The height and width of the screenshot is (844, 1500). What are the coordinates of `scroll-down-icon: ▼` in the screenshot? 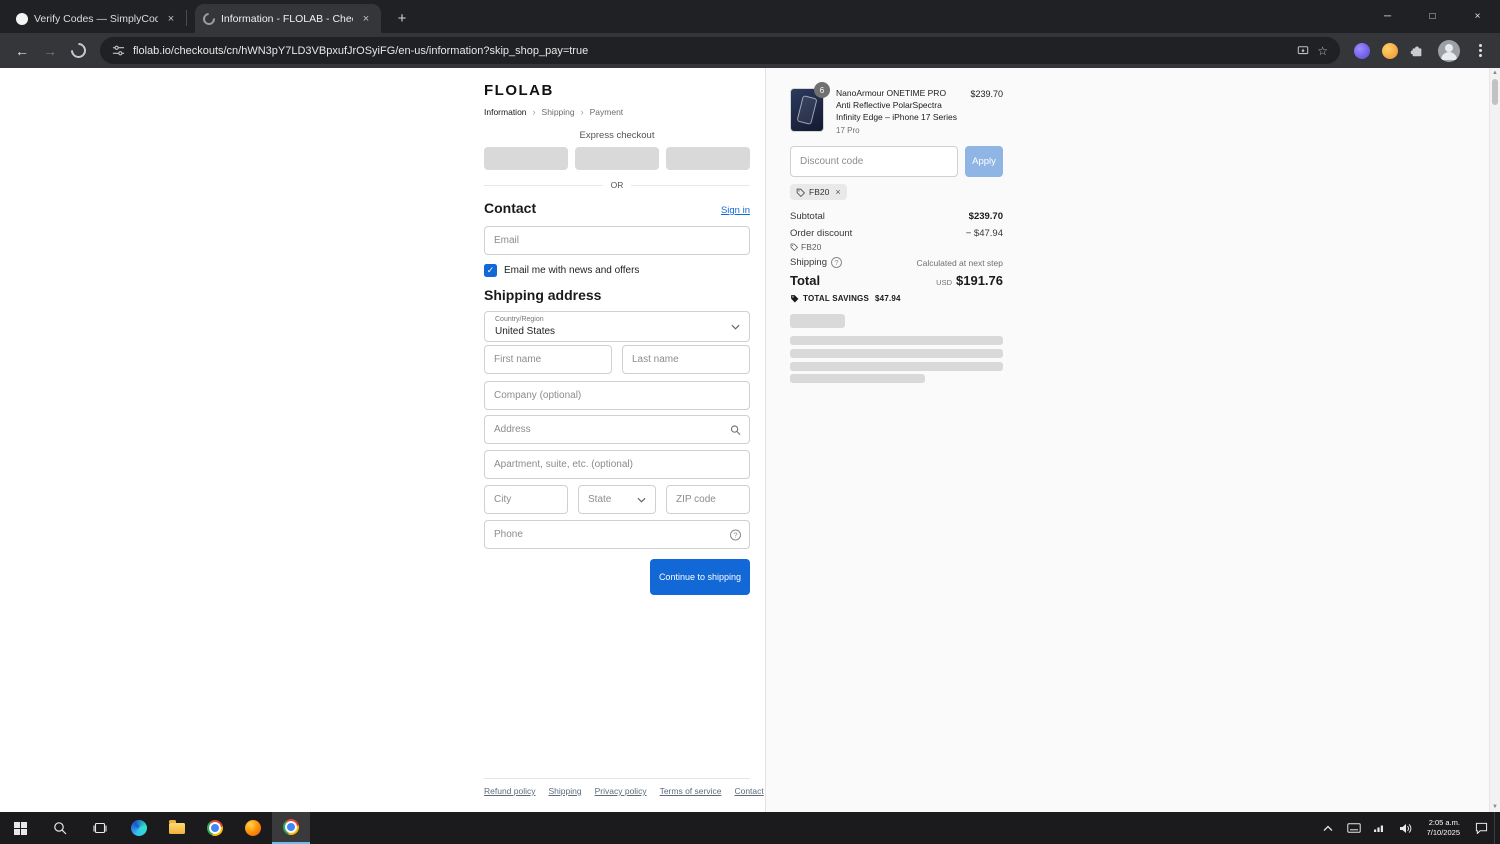 It's located at (1495, 807).